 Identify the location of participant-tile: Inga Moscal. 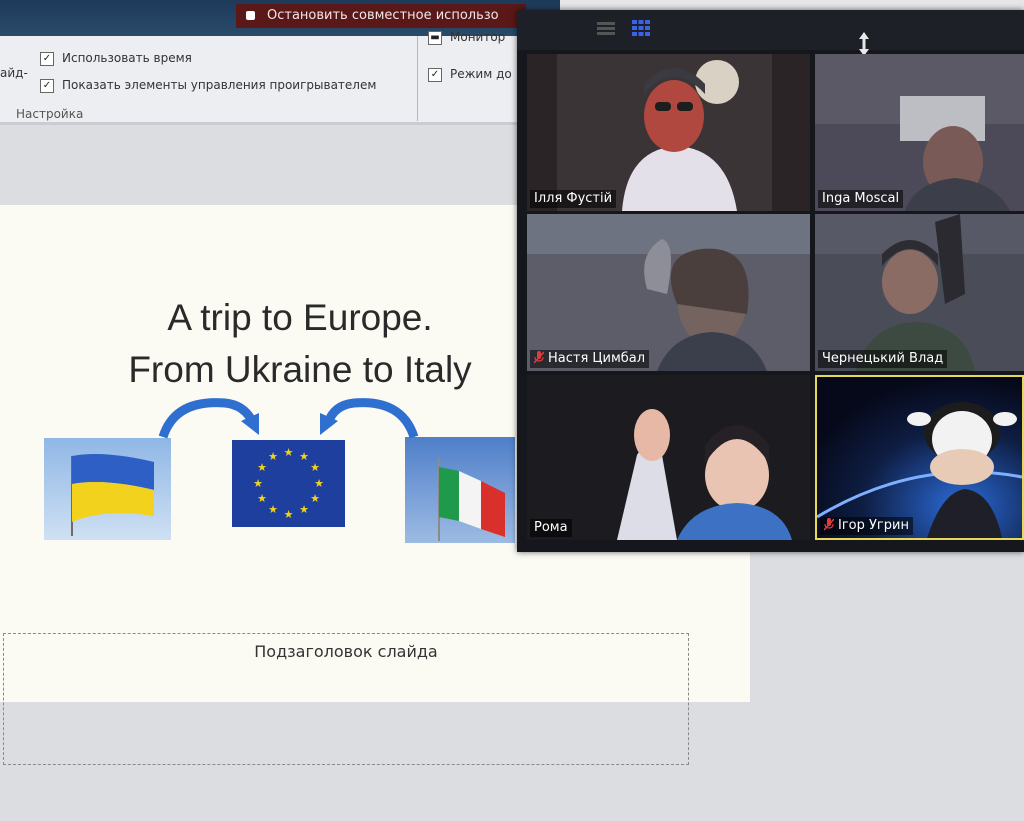
(919, 132).